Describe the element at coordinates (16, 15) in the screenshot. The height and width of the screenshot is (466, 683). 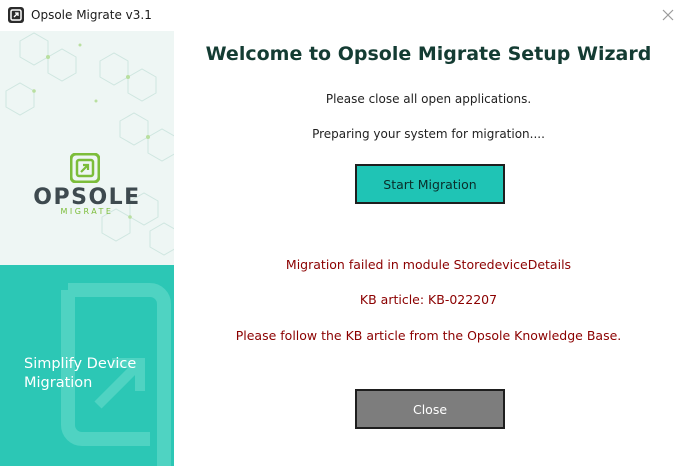
I see `app-icon` at that location.